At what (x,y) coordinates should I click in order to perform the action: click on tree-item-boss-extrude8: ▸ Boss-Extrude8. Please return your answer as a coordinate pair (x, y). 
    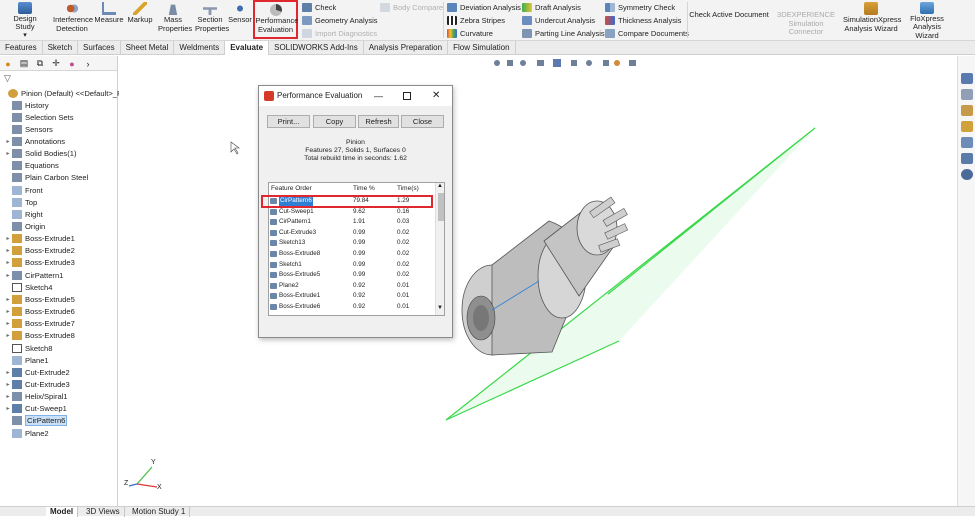
    Looking at the image, I should click on (39, 336).